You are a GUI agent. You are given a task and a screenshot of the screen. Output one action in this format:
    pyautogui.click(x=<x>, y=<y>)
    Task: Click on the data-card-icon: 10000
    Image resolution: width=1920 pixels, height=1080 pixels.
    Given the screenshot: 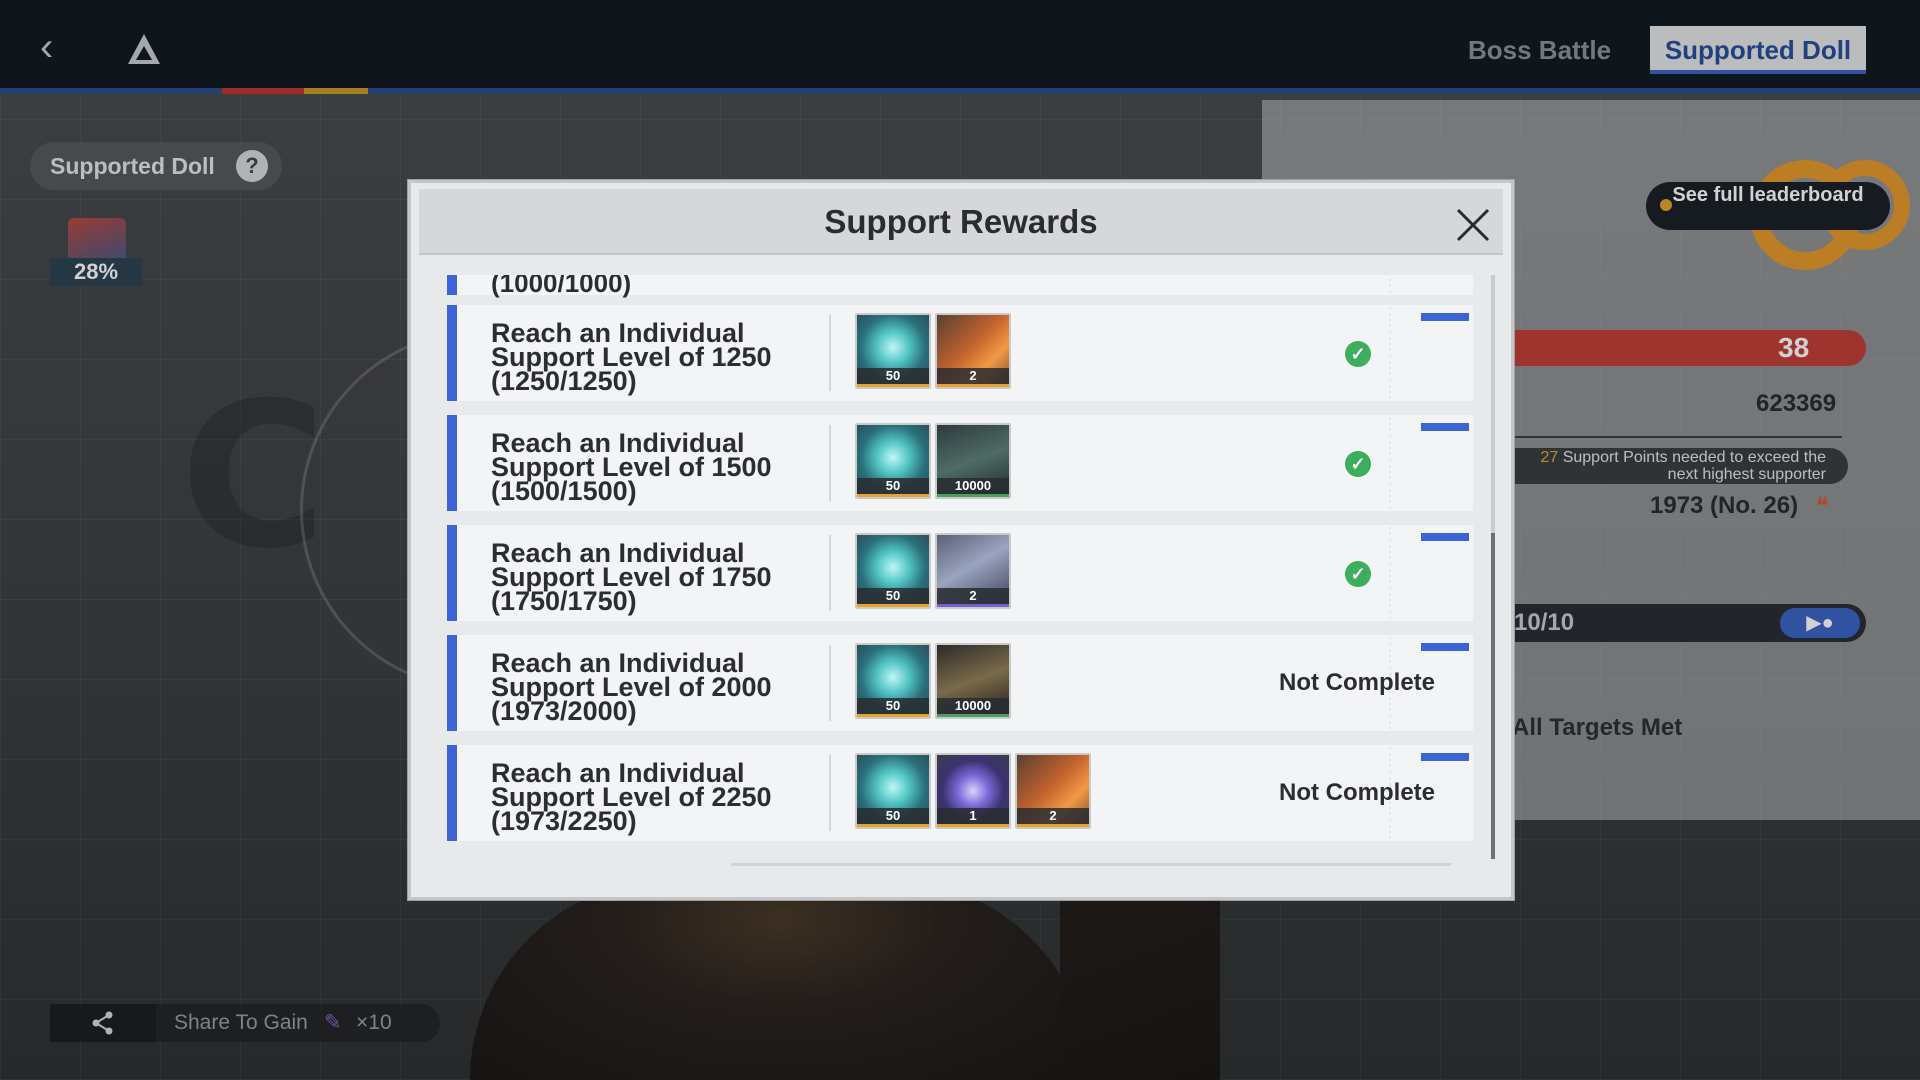 What is the action you would take?
    pyautogui.click(x=973, y=461)
    